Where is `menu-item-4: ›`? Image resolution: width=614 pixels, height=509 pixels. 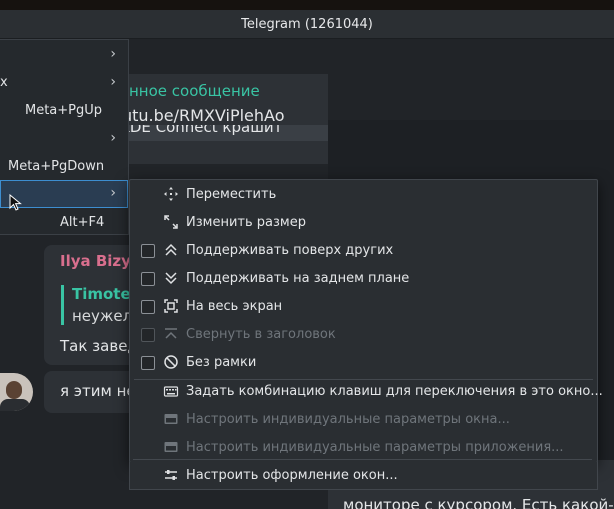 menu-item-4: › is located at coordinates (64, 139).